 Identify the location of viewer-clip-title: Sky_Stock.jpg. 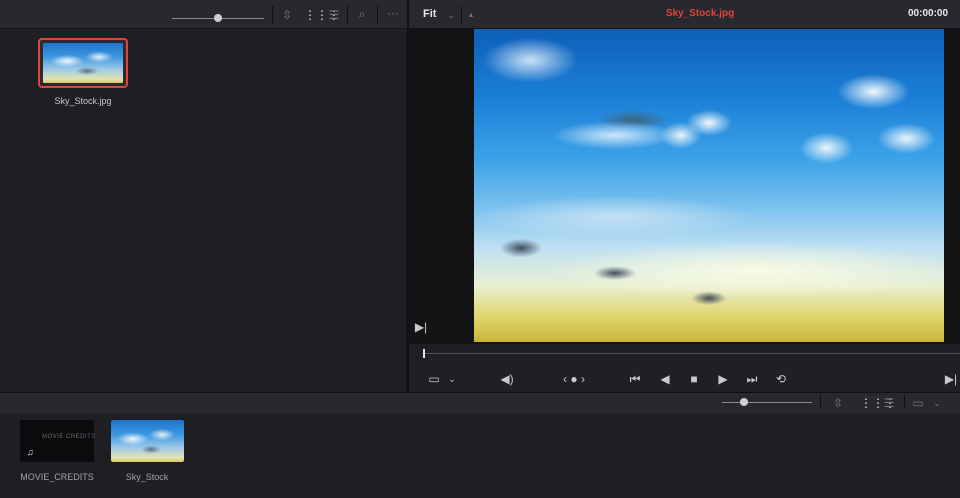
(700, 13).